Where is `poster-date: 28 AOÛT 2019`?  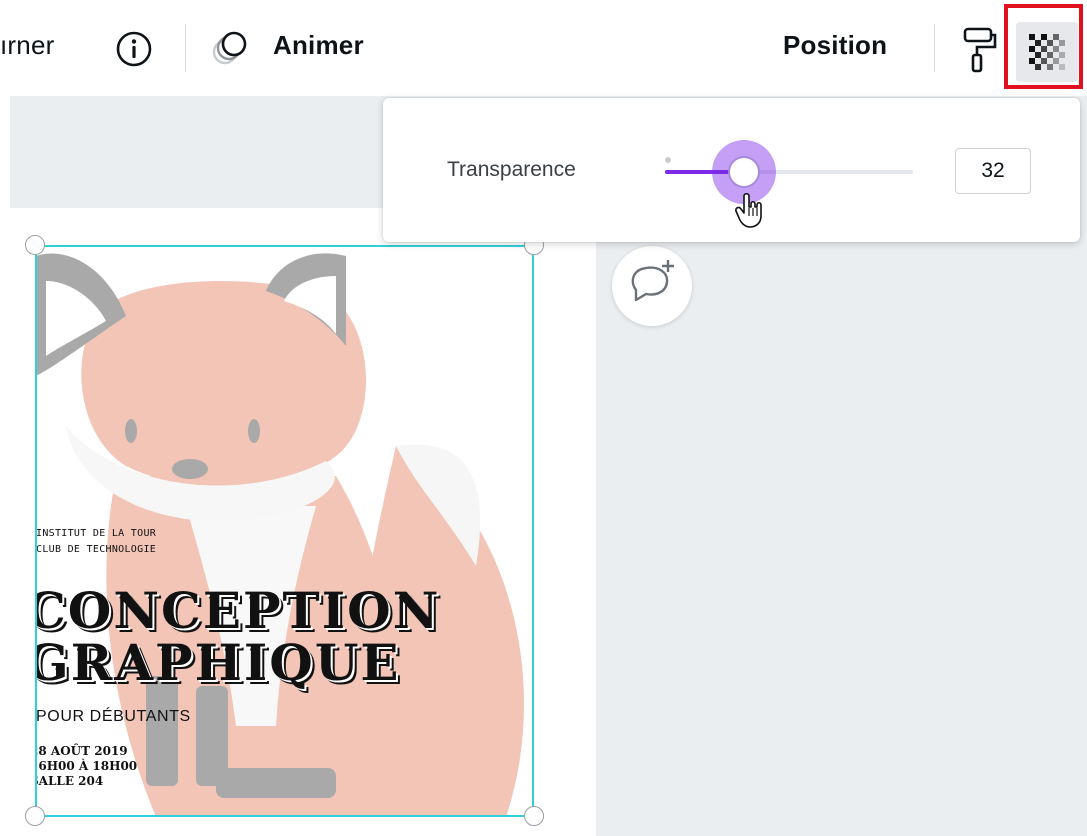 poster-date: 28 AOÛT 2019 is located at coordinates (82, 751).